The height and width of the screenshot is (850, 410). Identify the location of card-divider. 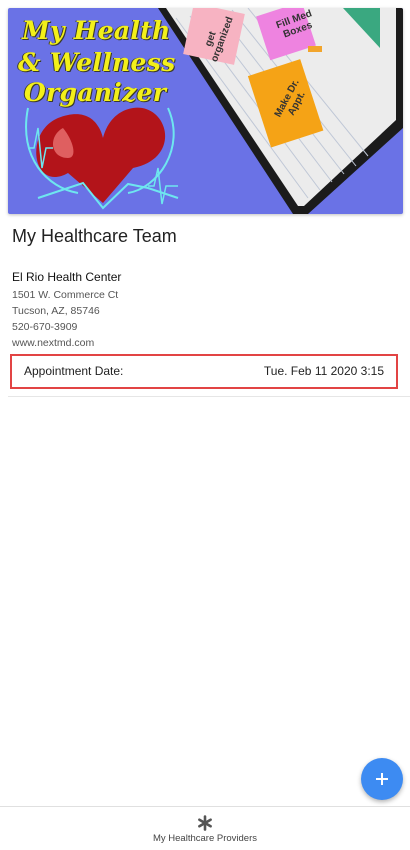
(209, 396).